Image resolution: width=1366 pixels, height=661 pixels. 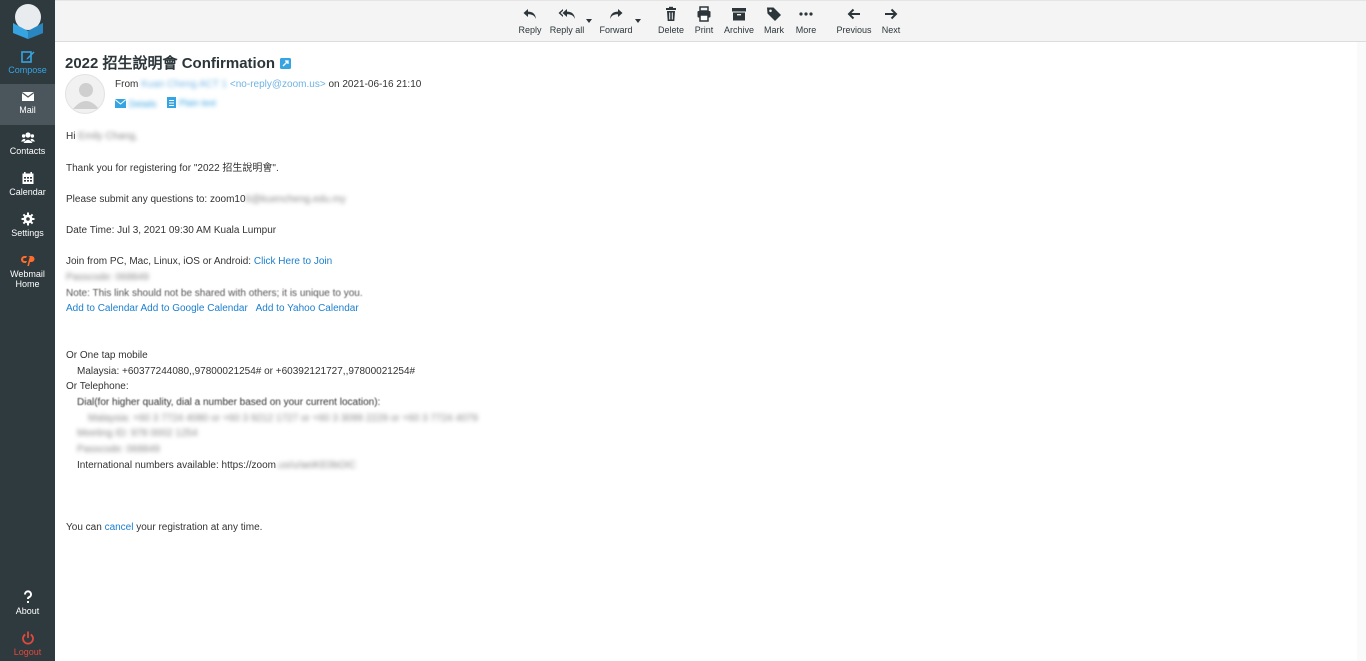 What do you see at coordinates (853, 14) in the screenshot?
I see `arrow-left-icon` at bounding box center [853, 14].